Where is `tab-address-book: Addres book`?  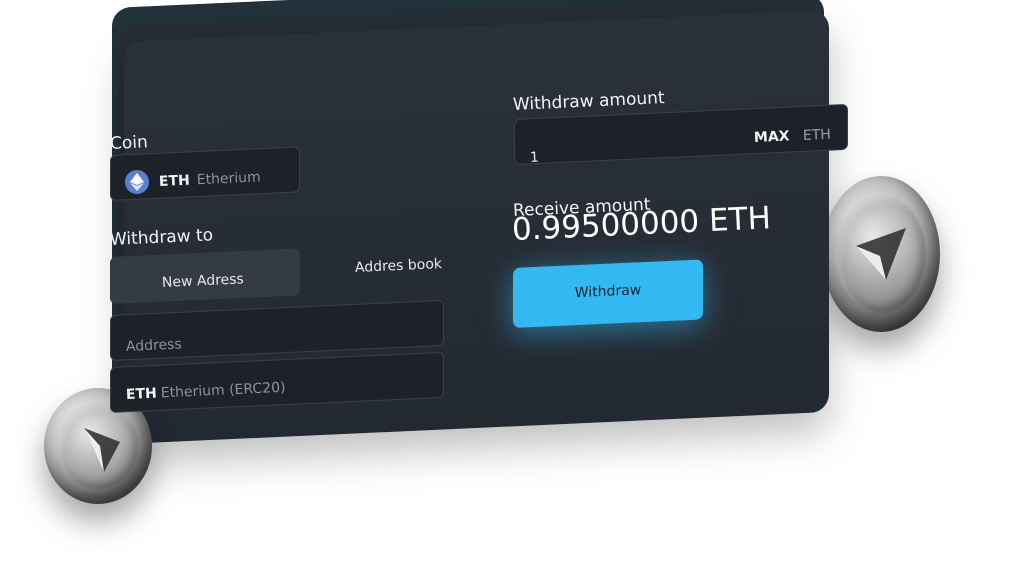
tab-address-book: Addres book is located at coordinates (399, 266).